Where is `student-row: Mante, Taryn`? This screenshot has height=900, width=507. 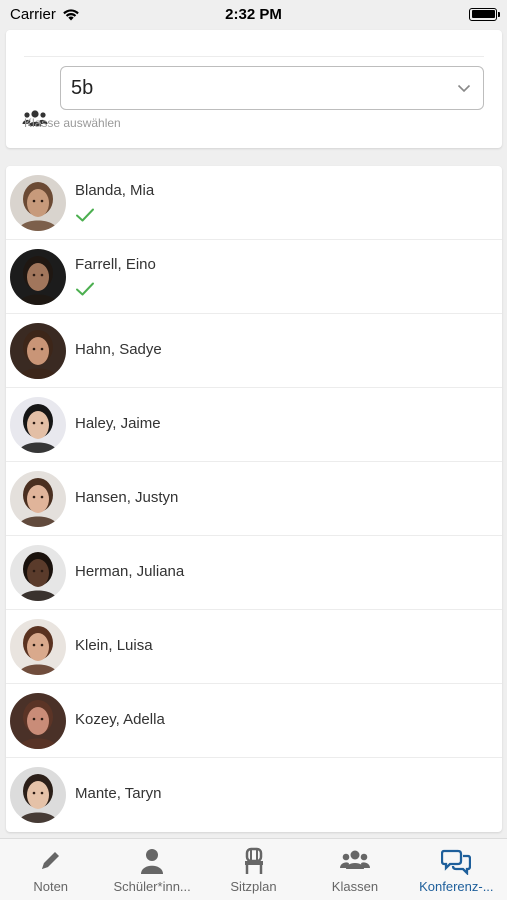
student-row: Mante, Taryn is located at coordinates (254, 795).